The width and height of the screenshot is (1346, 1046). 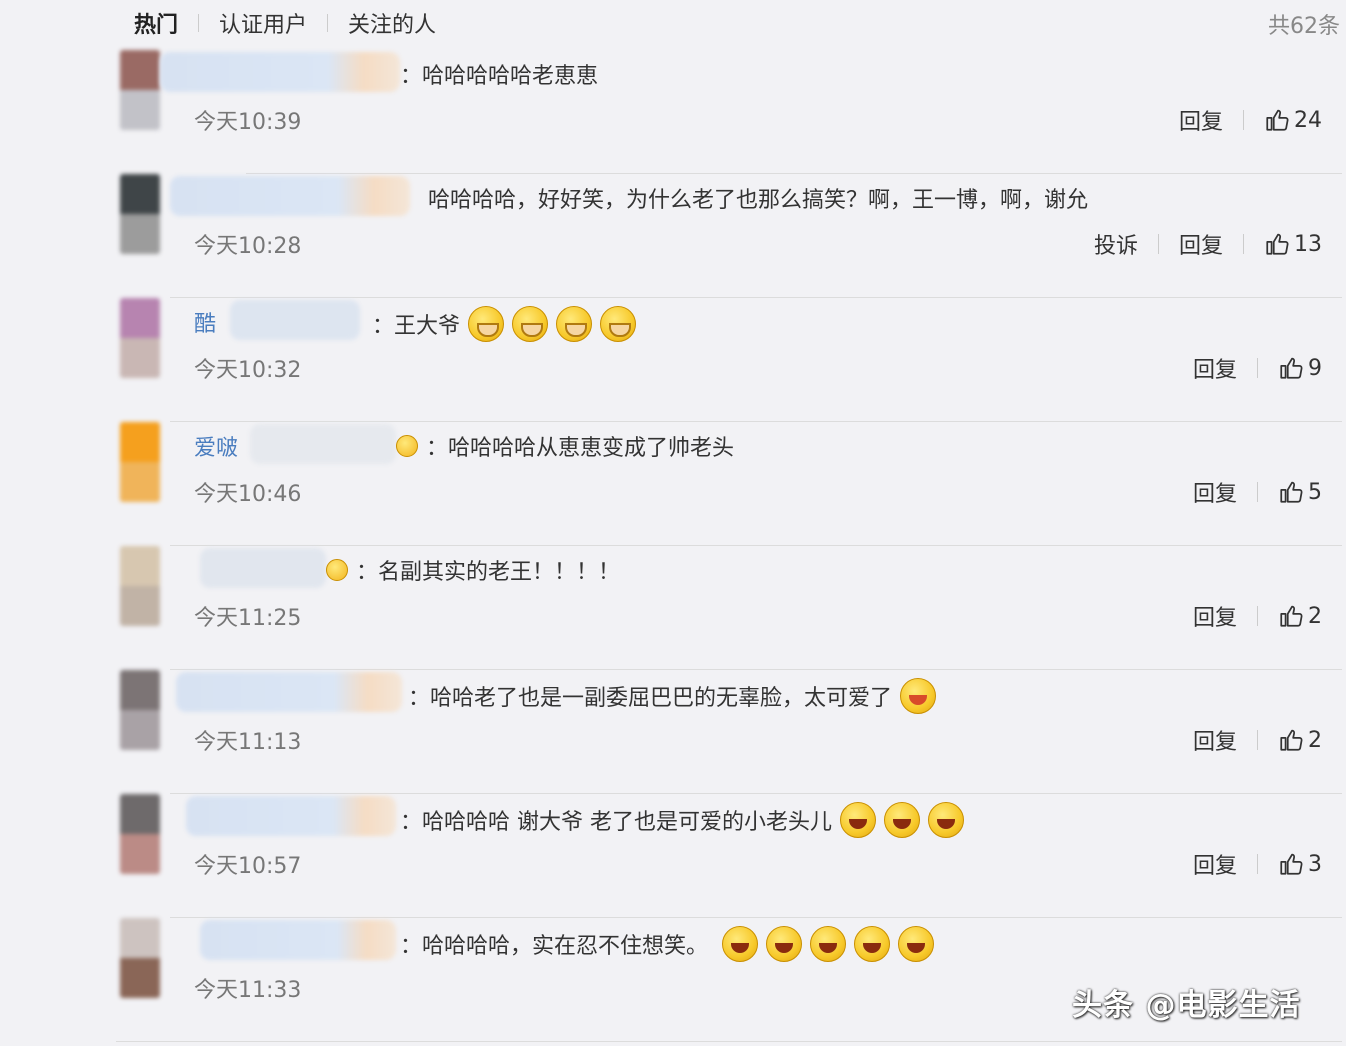 I want to click on comment-filter-tabs: 热门 认证用户 关注的人, so click(x=285, y=23).